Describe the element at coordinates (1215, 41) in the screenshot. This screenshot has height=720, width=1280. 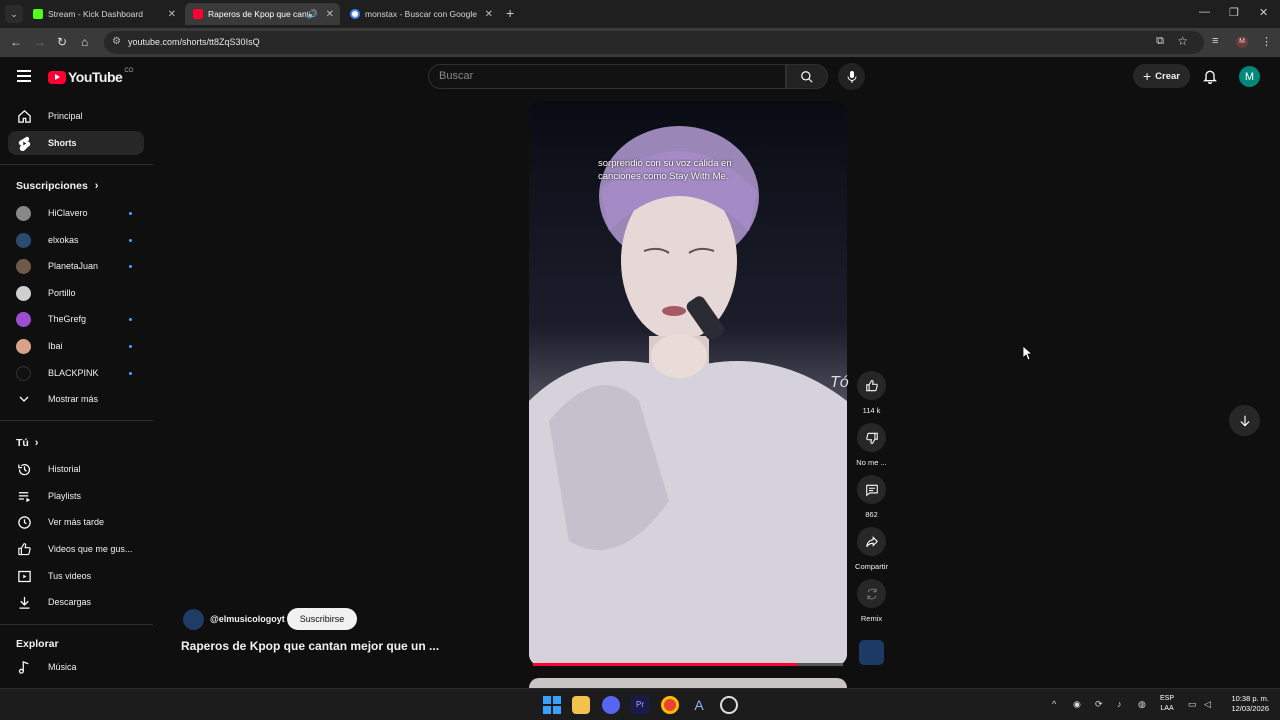
I see `media-control-icon: ≡` at that location.